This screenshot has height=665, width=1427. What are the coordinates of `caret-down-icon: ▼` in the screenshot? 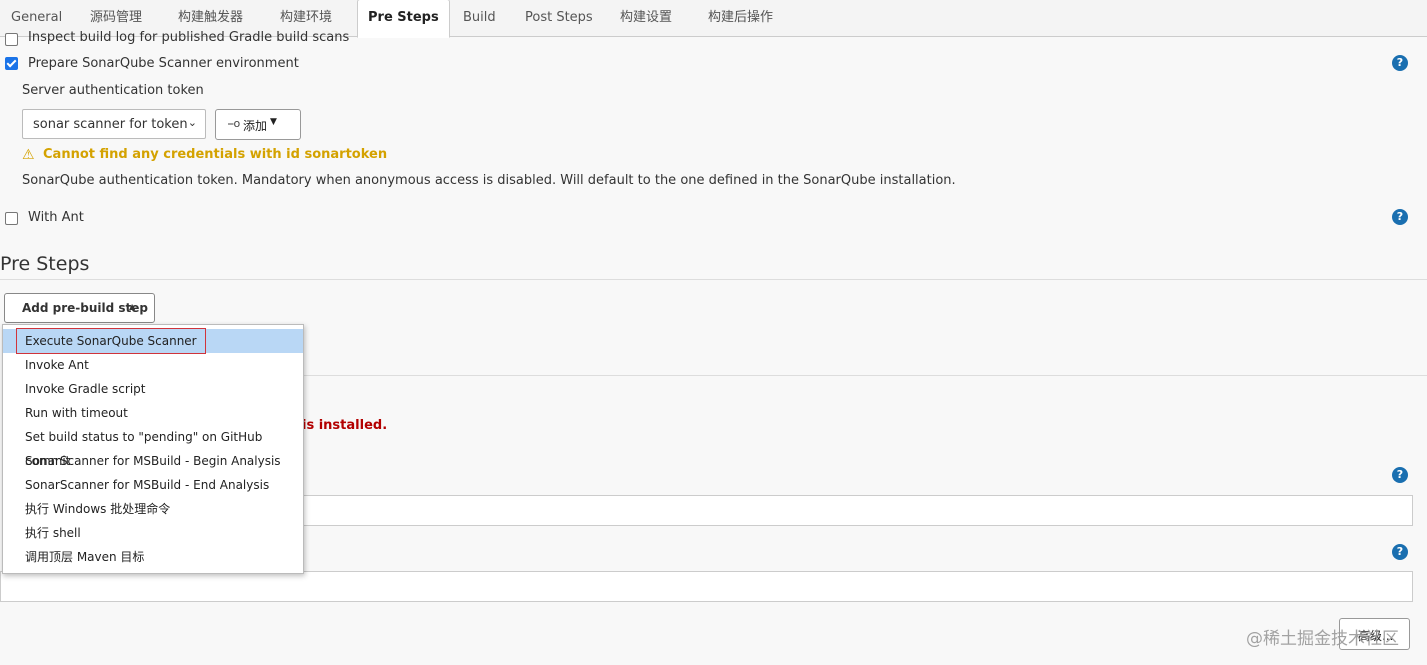 It's located at (273, 122).